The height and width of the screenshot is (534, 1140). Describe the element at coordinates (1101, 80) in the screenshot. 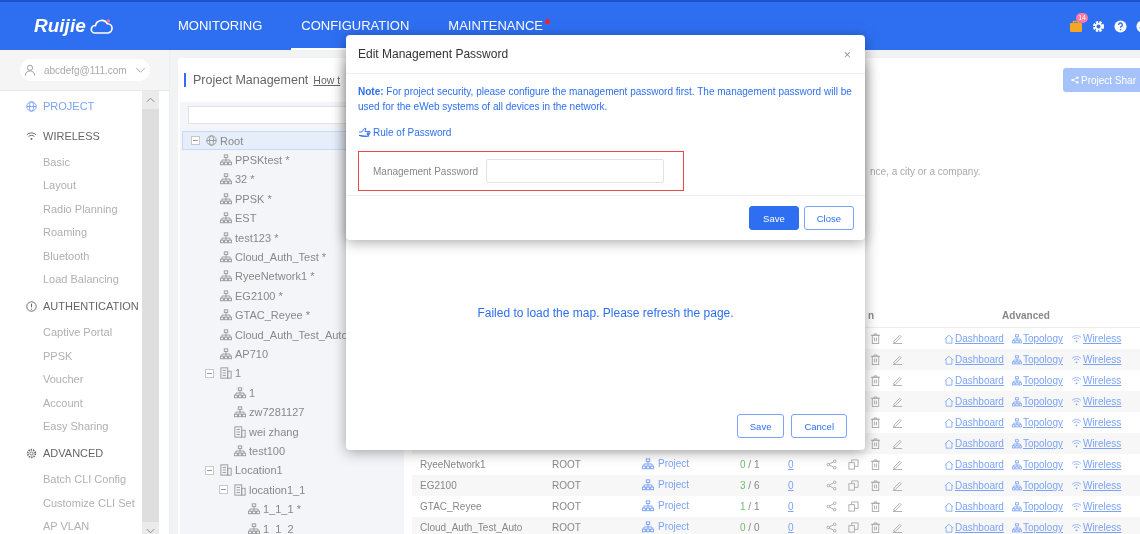

I see `share-button: Project Shar` at that location.